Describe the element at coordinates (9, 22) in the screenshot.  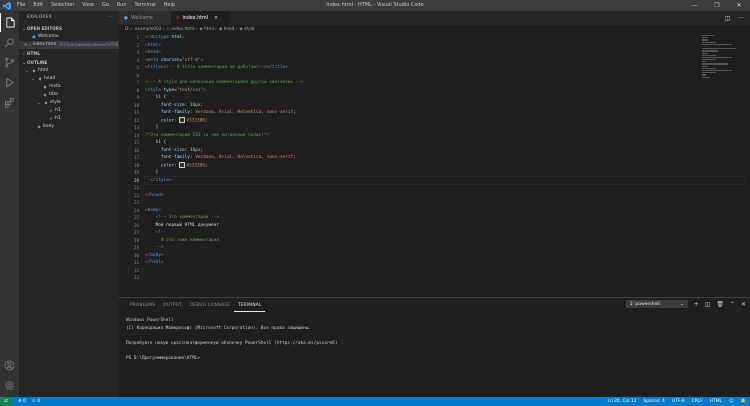
I see `explorer-icon` at that location.